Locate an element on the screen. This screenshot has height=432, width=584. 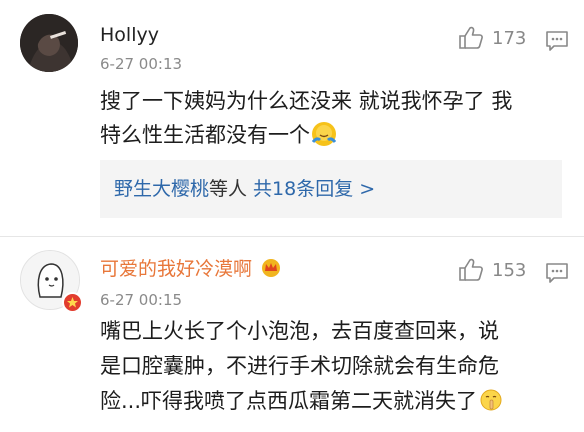
reply-users-suffix: 等人 is located at coordinates (228, 189).